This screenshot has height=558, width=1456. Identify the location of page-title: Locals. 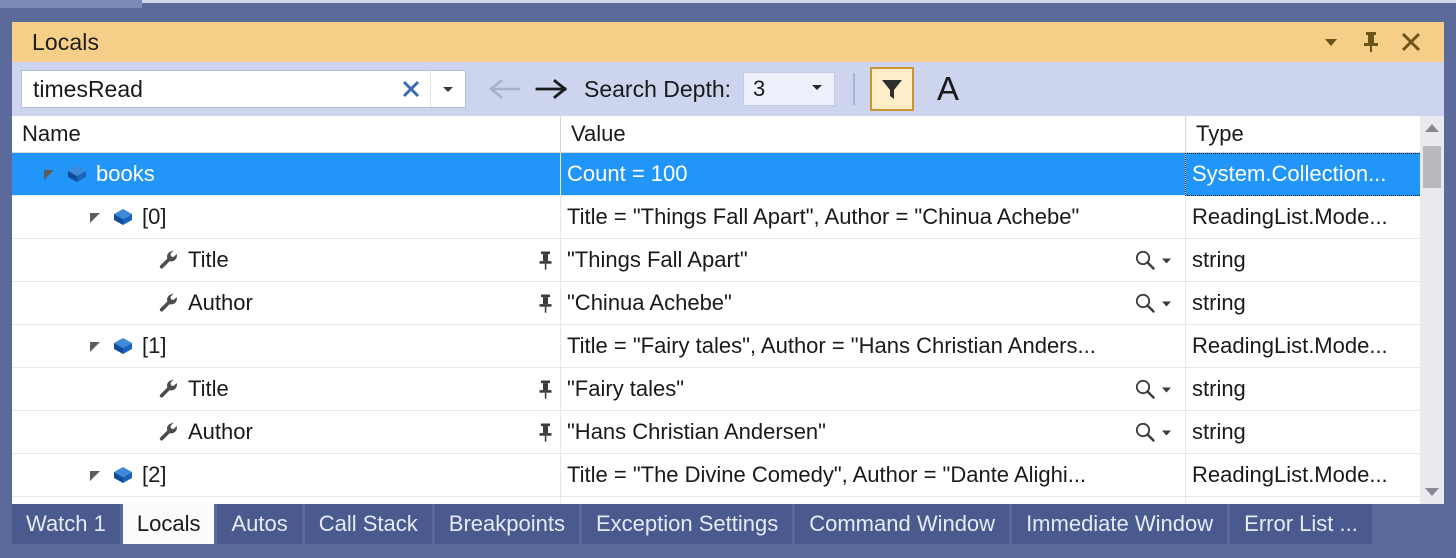
(66, 41).